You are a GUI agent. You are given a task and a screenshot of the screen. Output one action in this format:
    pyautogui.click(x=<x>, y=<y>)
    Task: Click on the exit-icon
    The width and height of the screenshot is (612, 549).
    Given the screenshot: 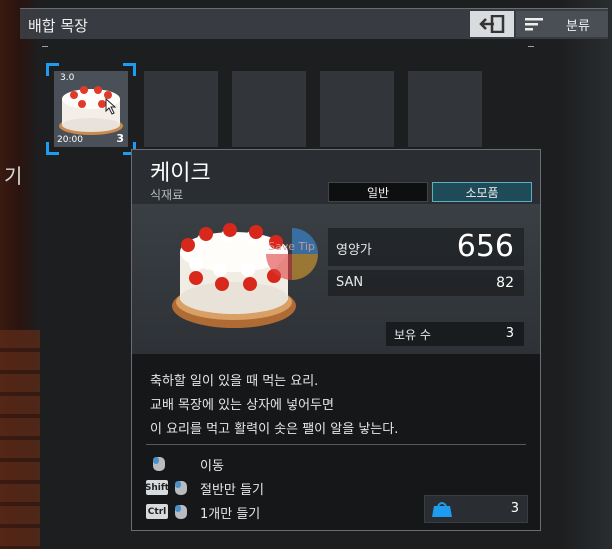 What is the action you would take?
    pyautogui.click(x=492, y=24)
    